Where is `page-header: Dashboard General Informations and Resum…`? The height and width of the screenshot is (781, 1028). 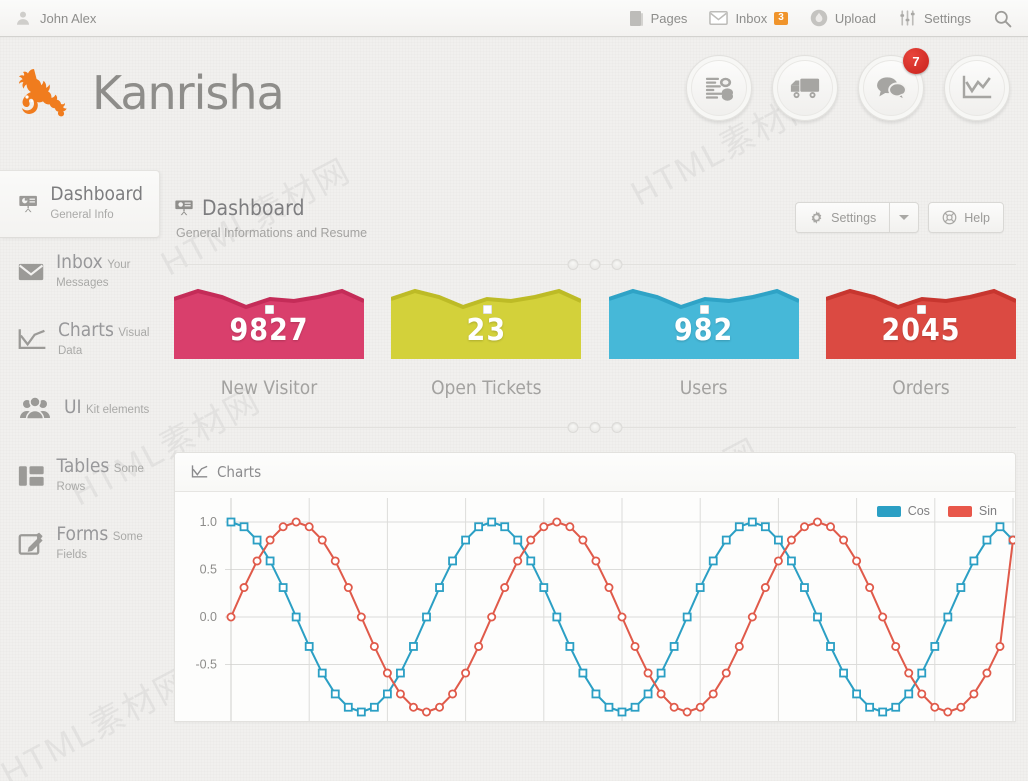
page-header: Dashboard General Informations and Resum… is located at coordinates (595, 205).